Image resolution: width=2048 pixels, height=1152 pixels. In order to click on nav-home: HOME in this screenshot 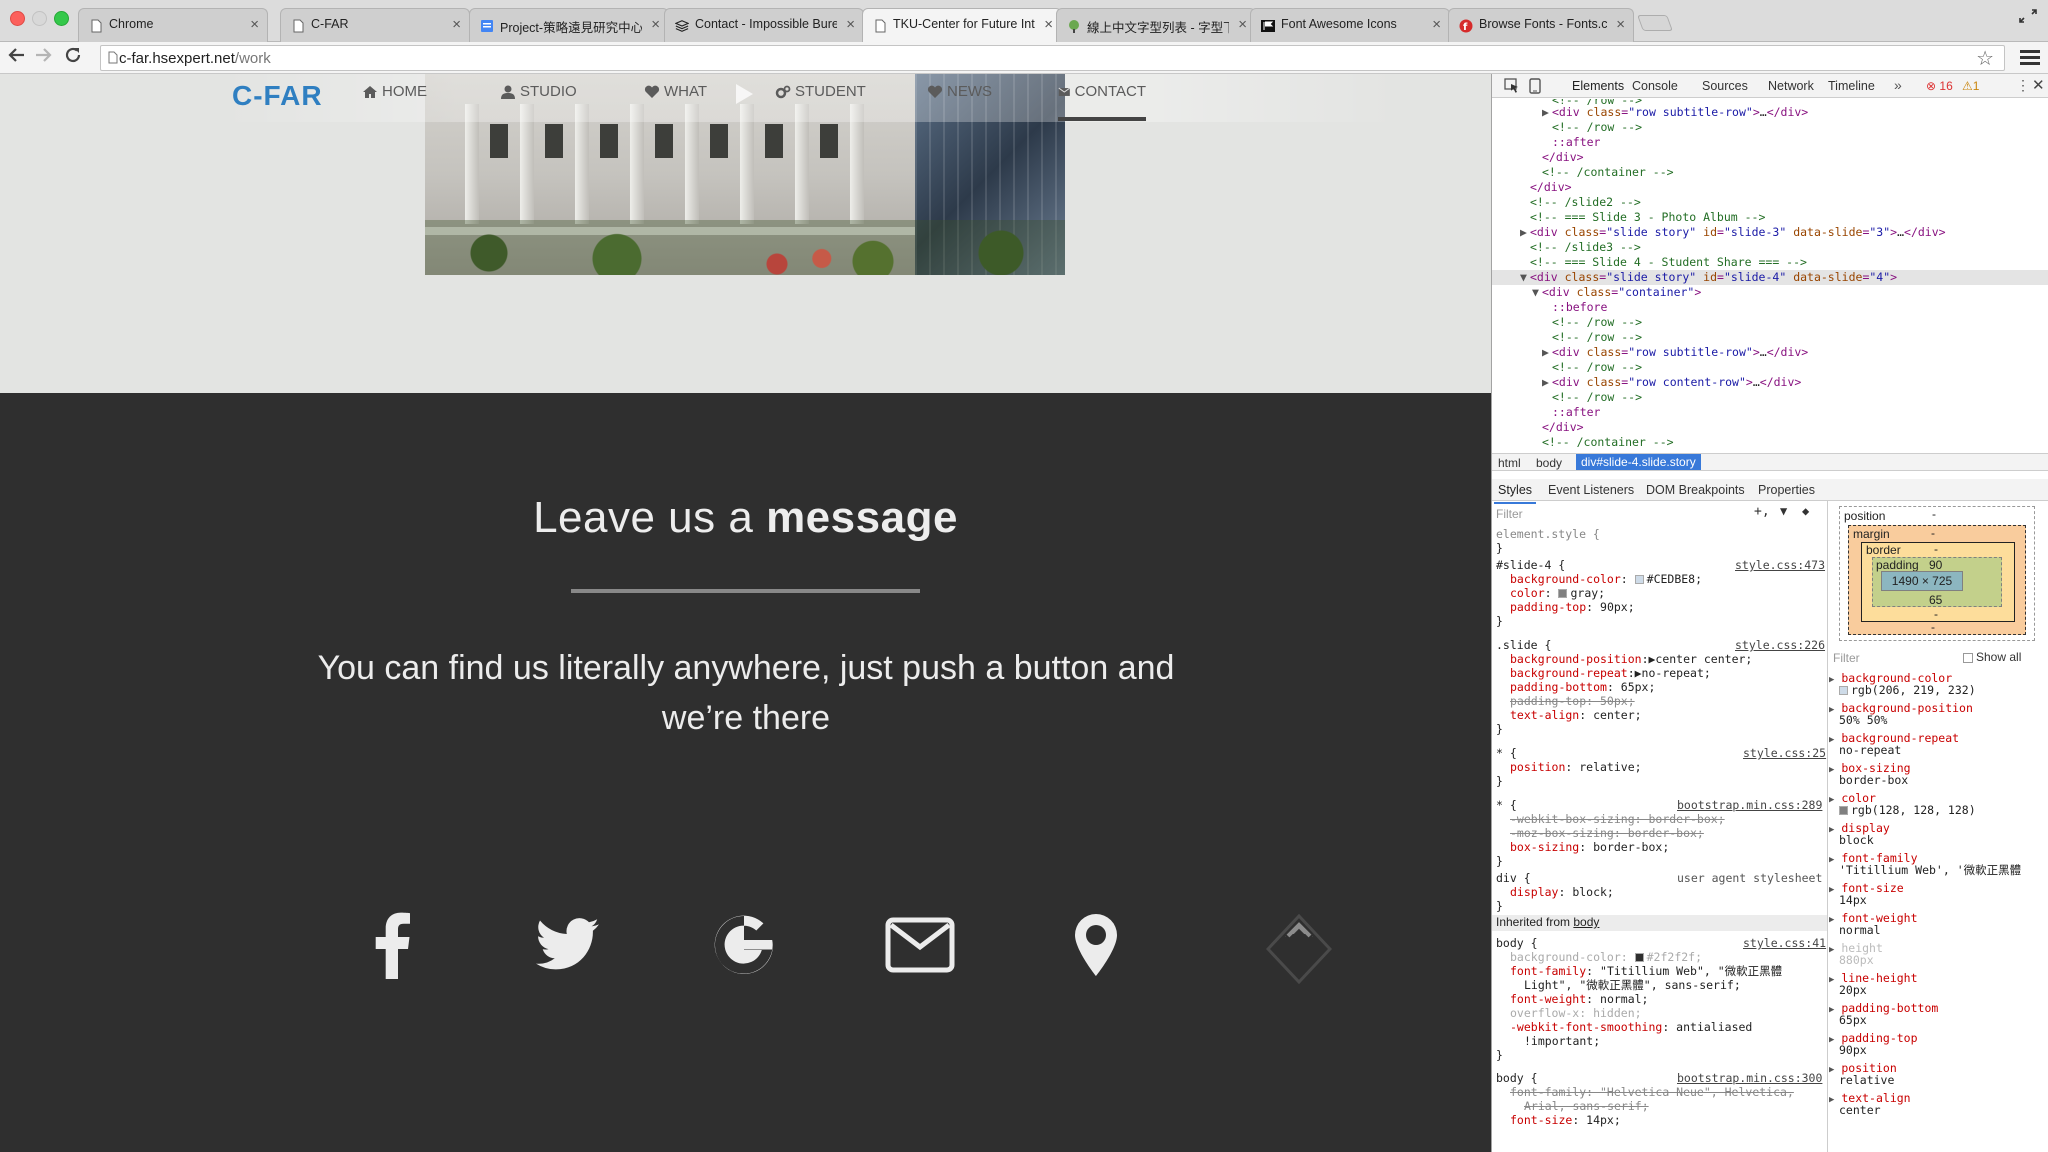, I will do `click(394, 102)`.